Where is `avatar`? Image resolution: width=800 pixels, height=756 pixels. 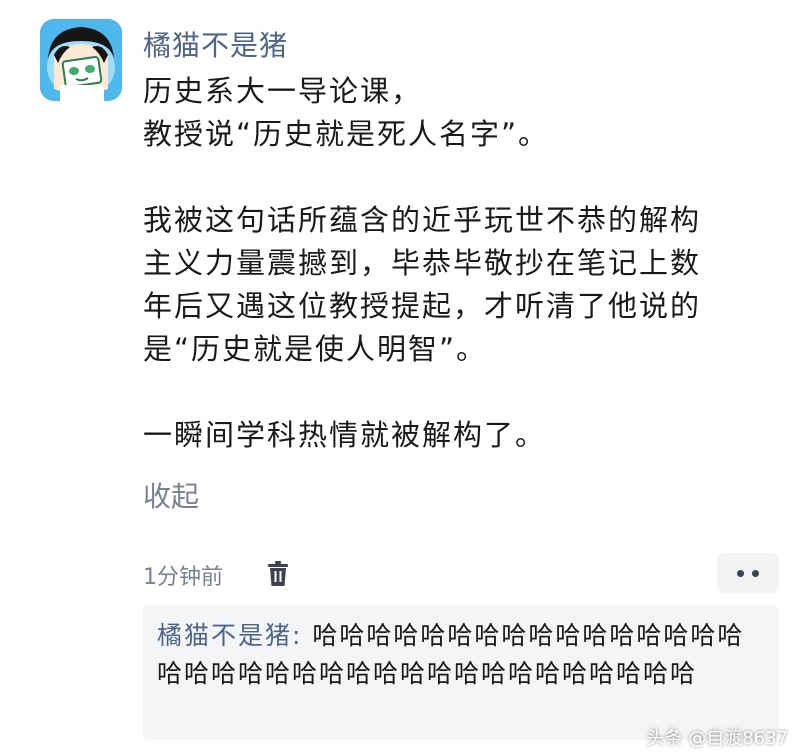 avatar is located at coordinates (81, 60).